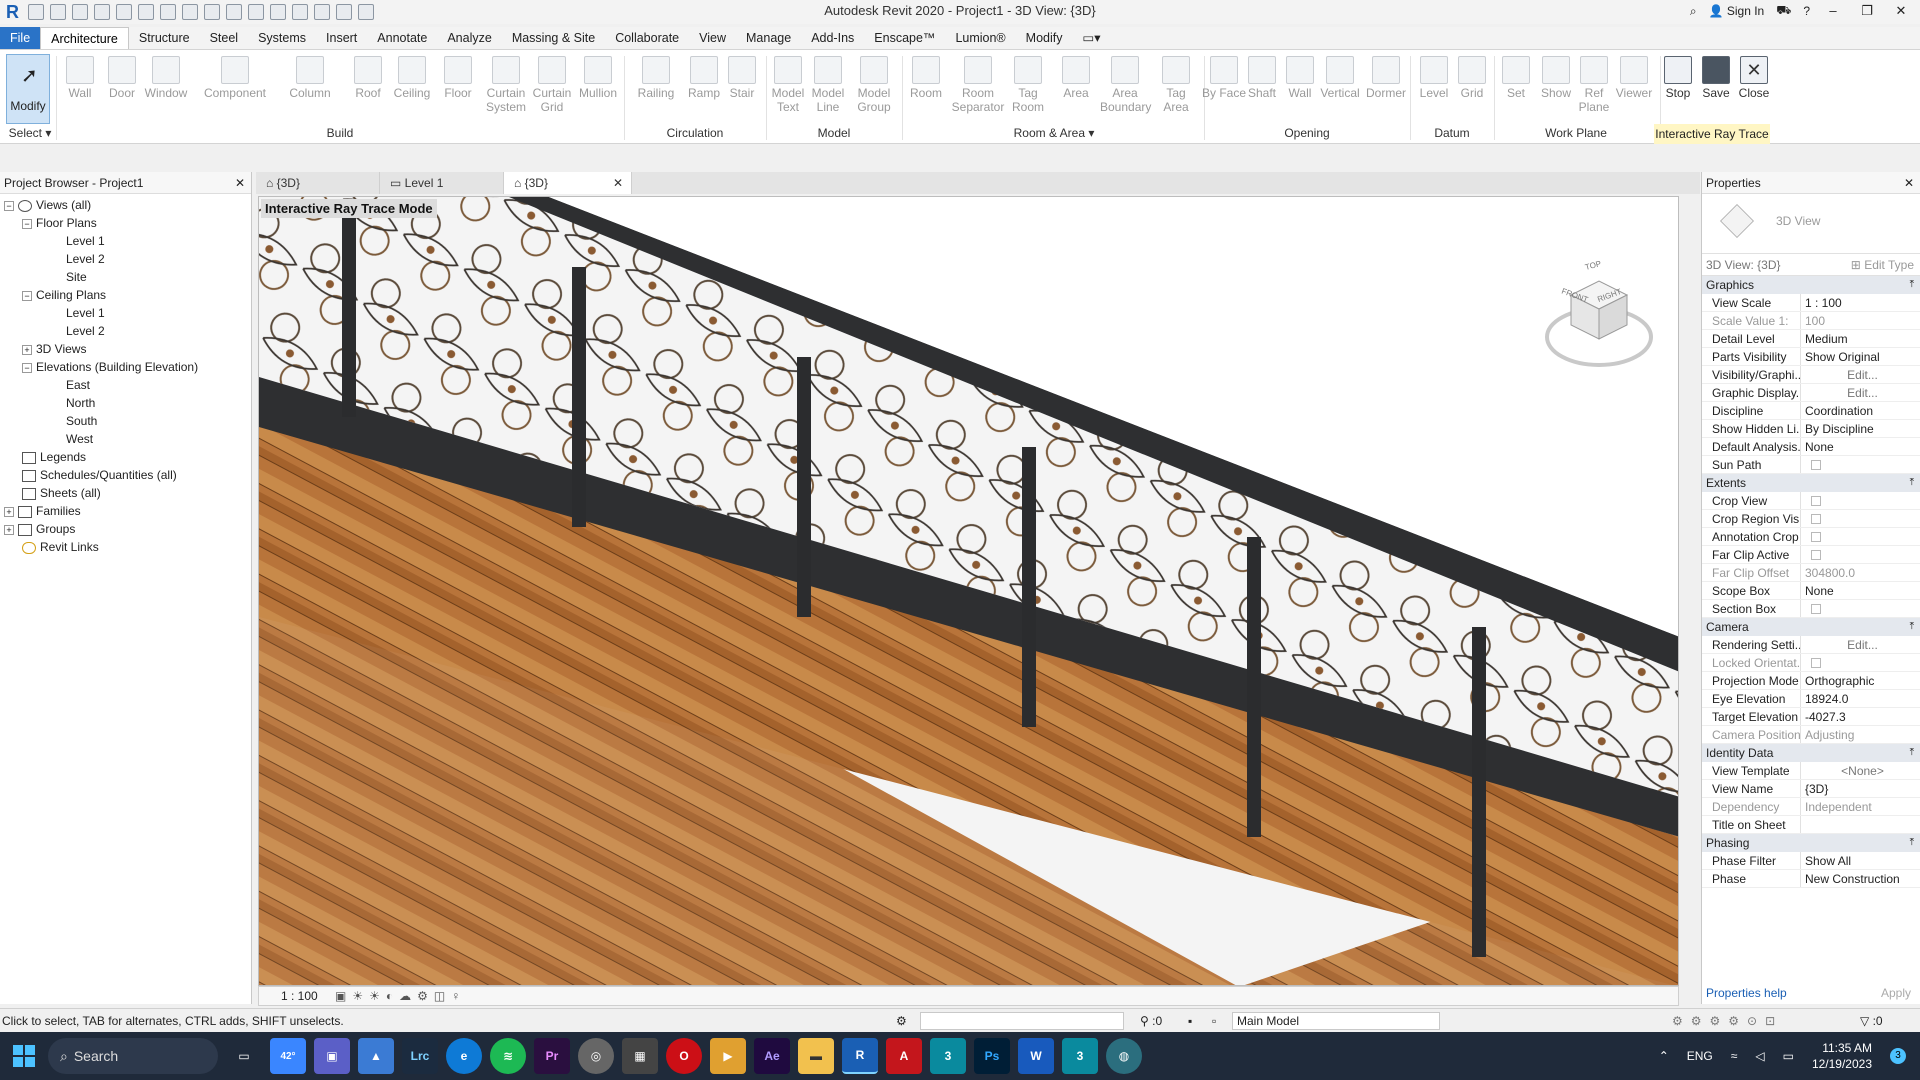 The image size is (1920, 1080). I want to click on tab-systems: Systems, so click(282, 38).